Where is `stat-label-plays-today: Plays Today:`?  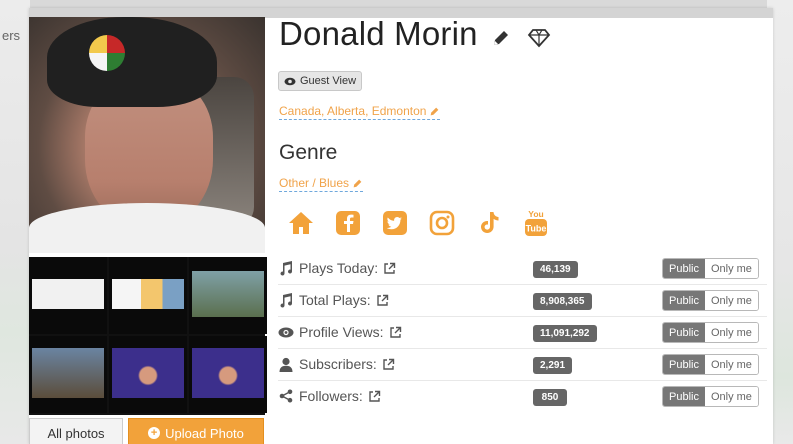 stat-label-plays-today: Plays Today: is located at coordinates (337, 268).